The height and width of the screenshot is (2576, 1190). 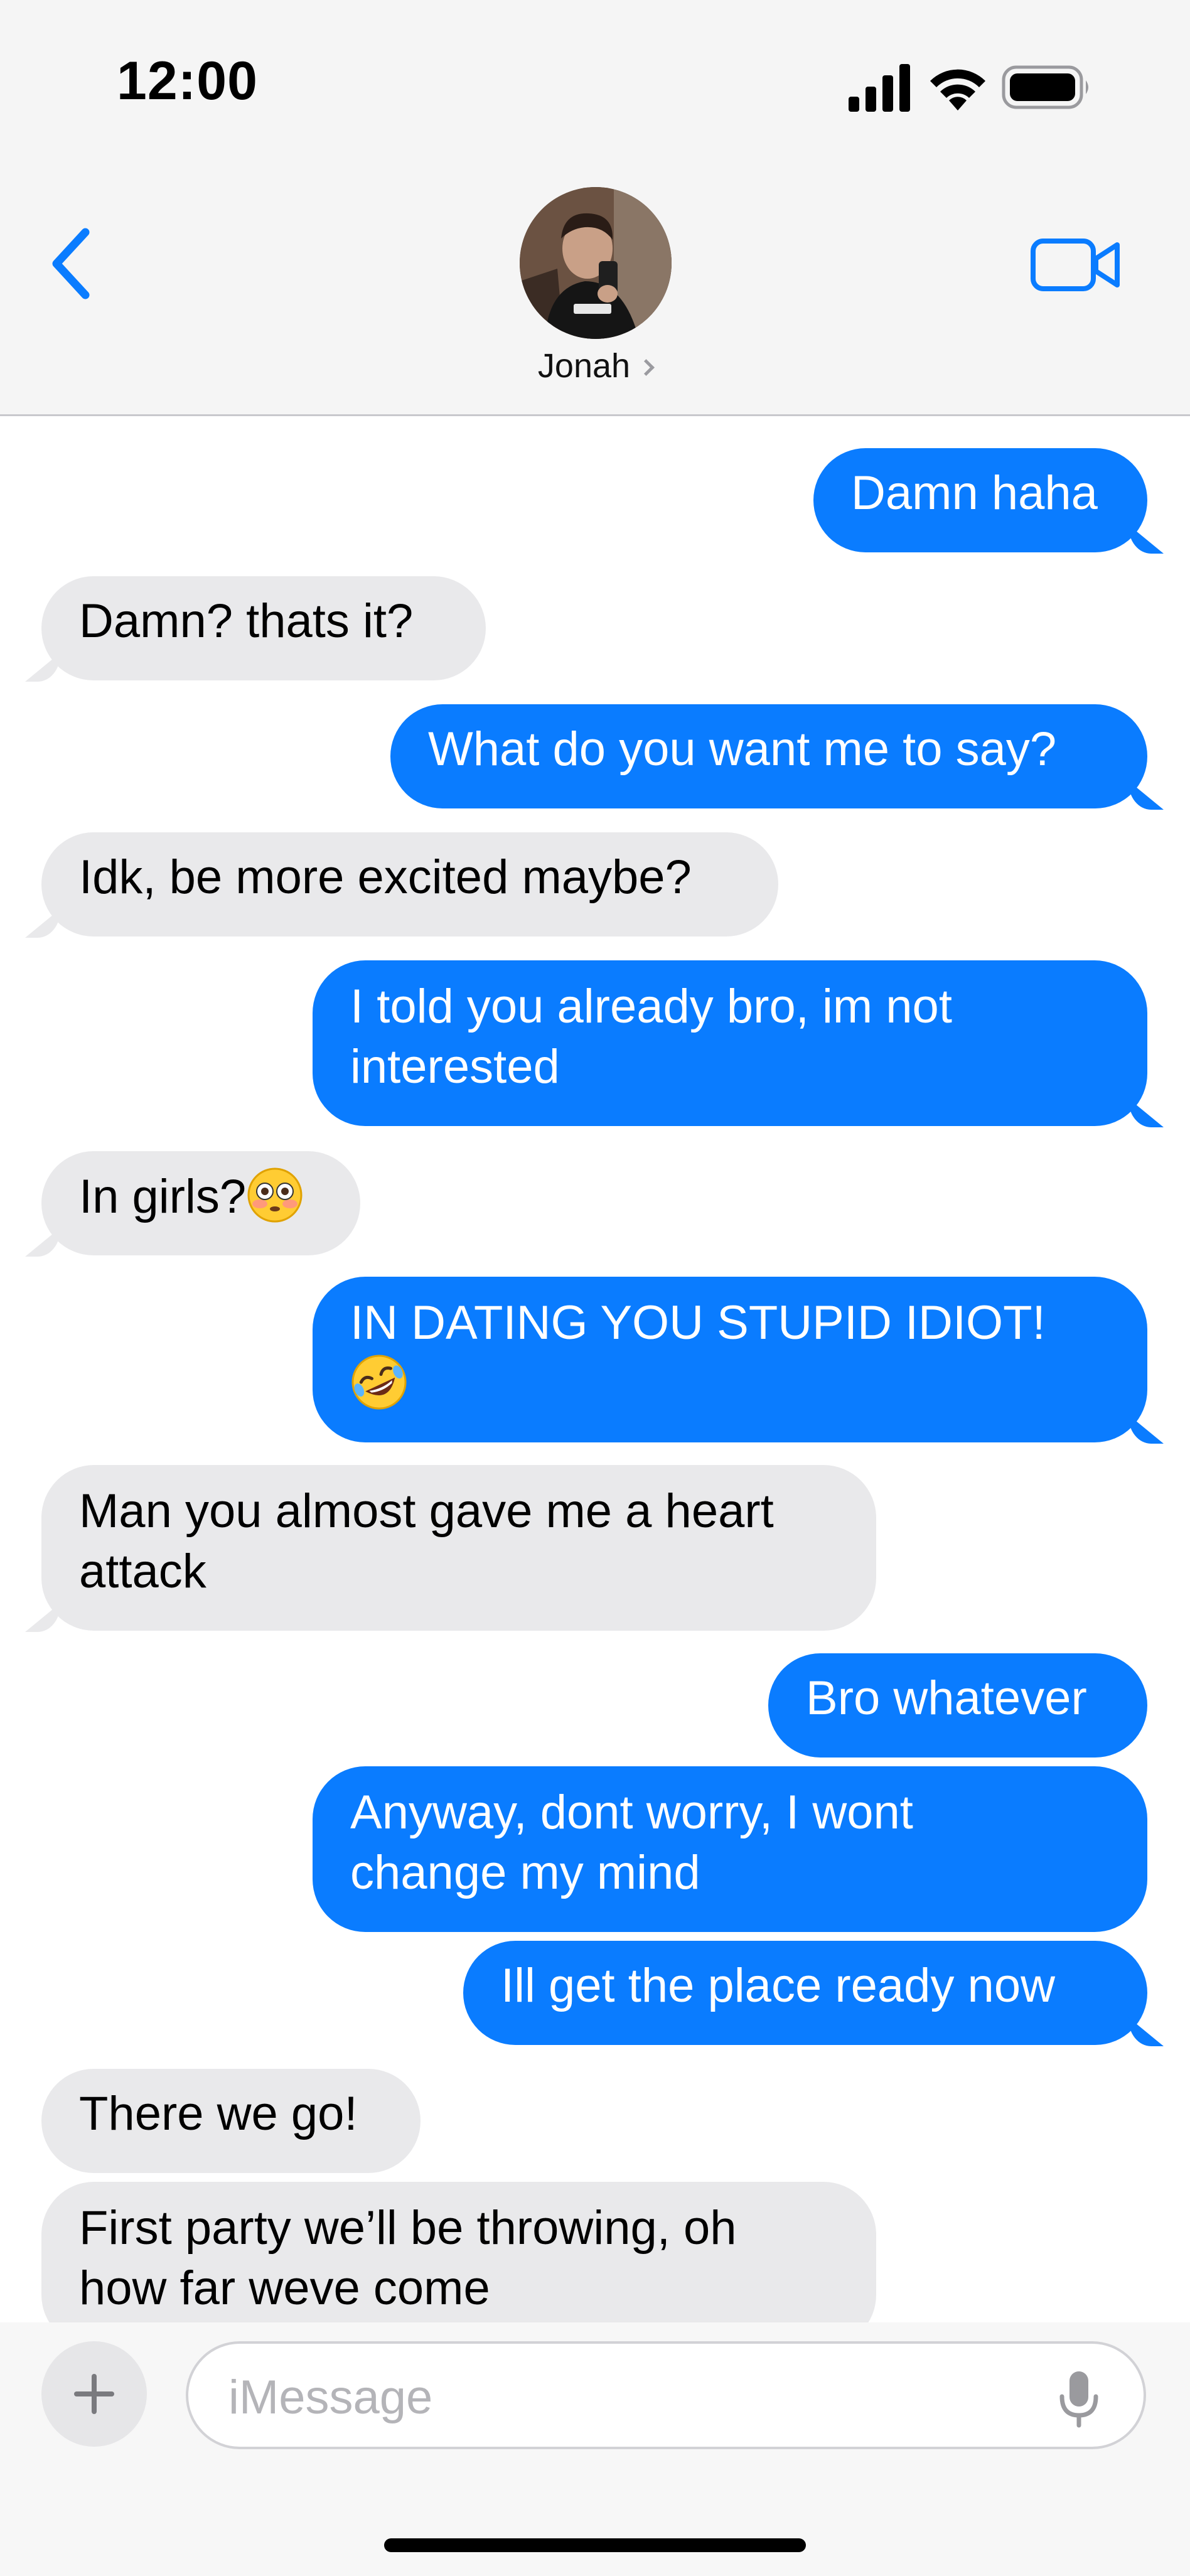 I want to click on home-indicator, so click(x=595, y=2545).